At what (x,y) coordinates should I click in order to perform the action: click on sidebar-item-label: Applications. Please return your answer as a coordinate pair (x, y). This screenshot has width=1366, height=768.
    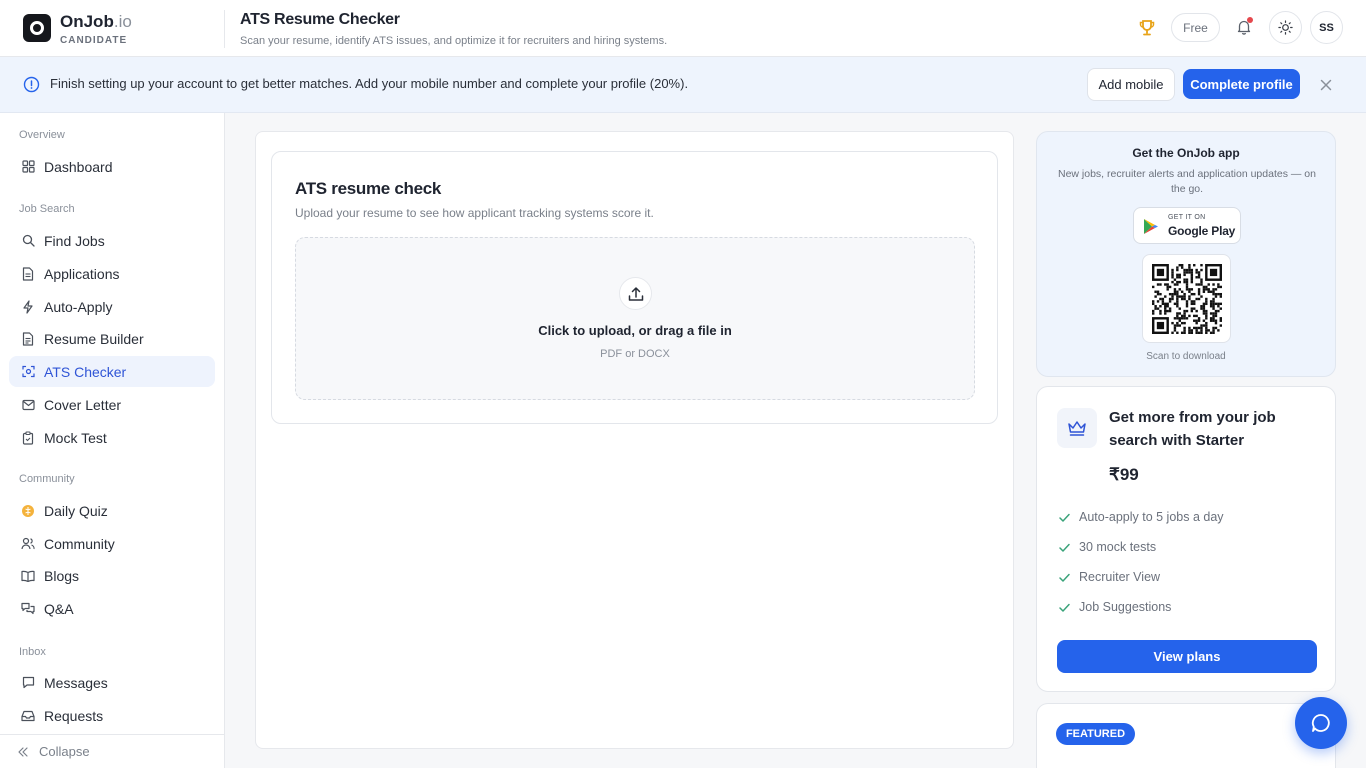
    Looking at the image, I should click on (82, 273).